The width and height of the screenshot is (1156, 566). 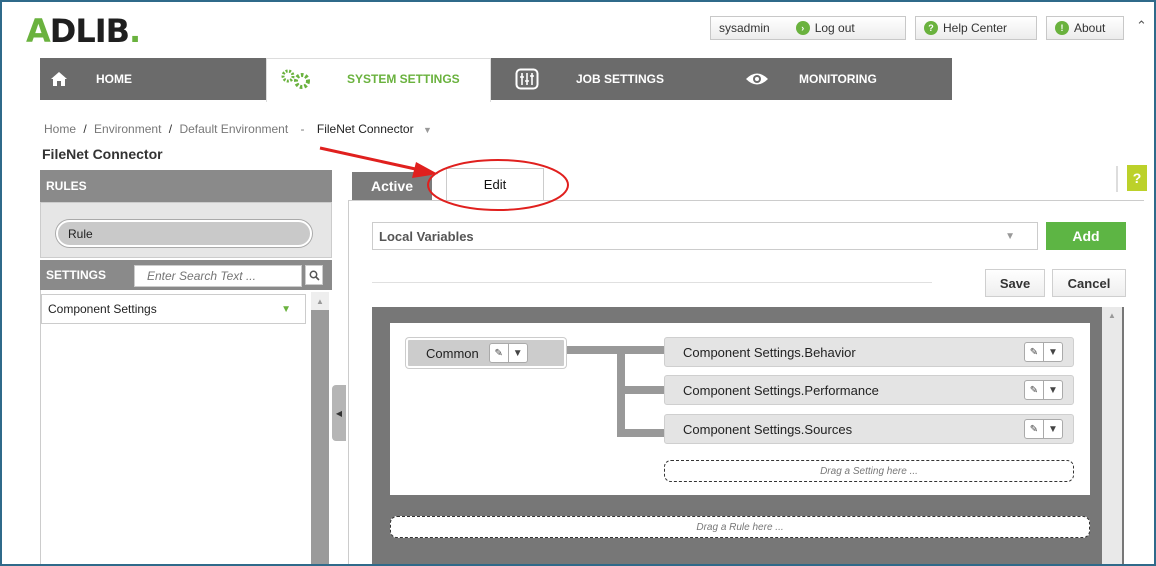 I want to click on divider, so click(x=1117, y=179).